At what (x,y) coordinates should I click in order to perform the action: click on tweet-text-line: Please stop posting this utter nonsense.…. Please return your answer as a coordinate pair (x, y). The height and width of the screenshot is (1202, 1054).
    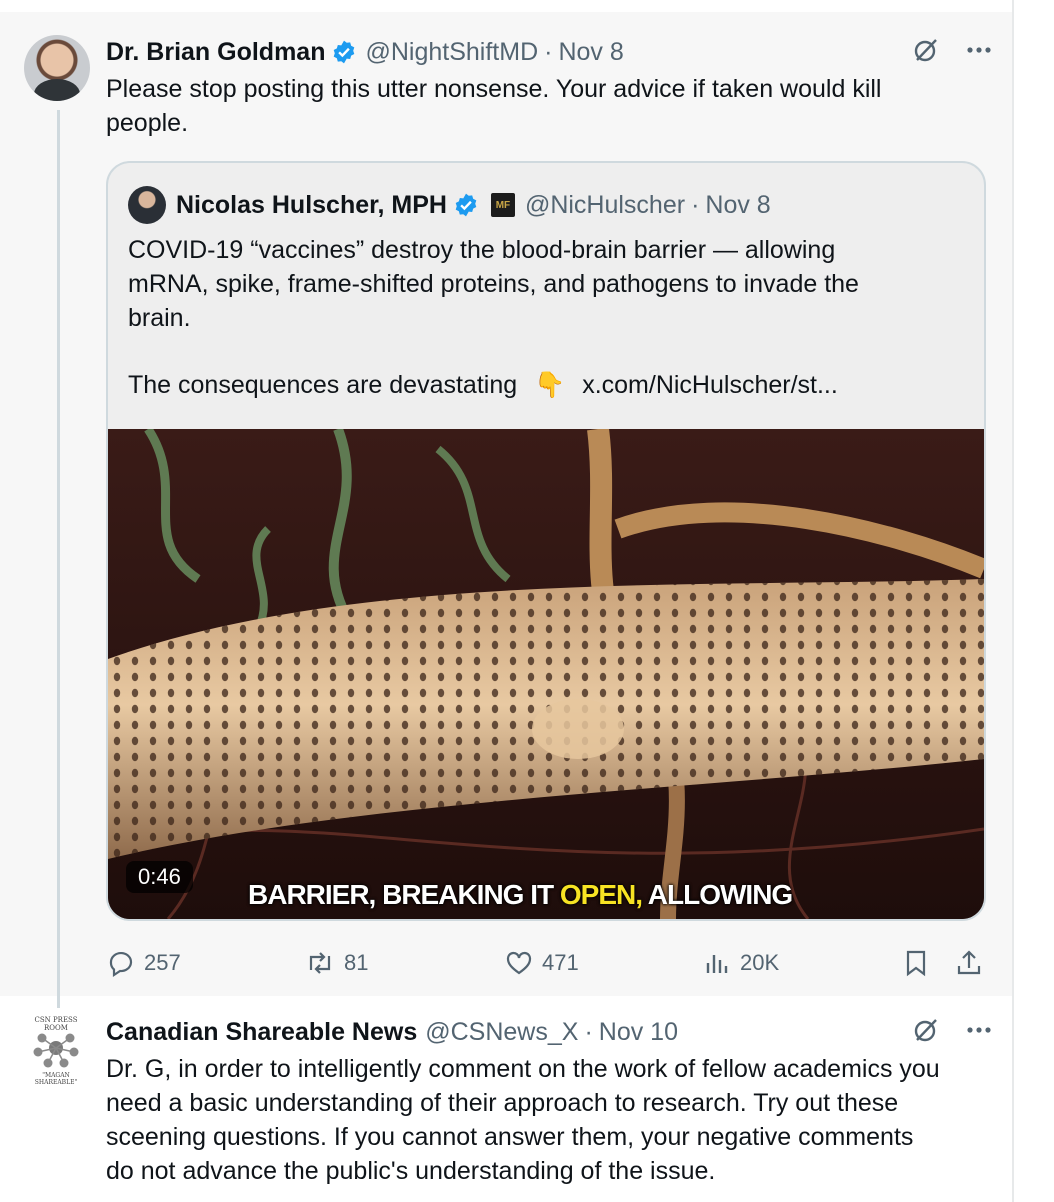
    Looking at the image, I should click on (494, 89).